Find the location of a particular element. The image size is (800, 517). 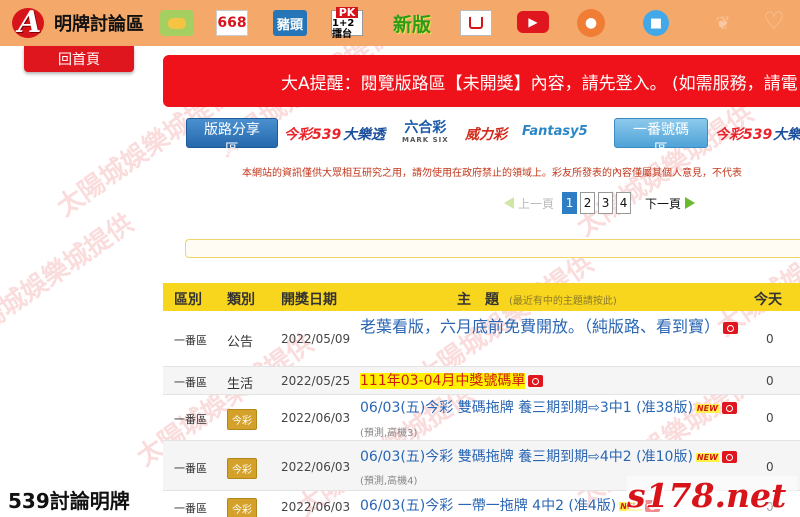

jin539-logo-link: 今彩539 is located at coordinates (312, 134).